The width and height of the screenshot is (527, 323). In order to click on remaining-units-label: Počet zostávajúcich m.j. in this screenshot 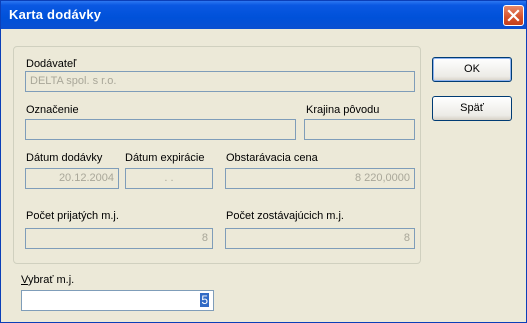, I will do `click(285, 216)`.